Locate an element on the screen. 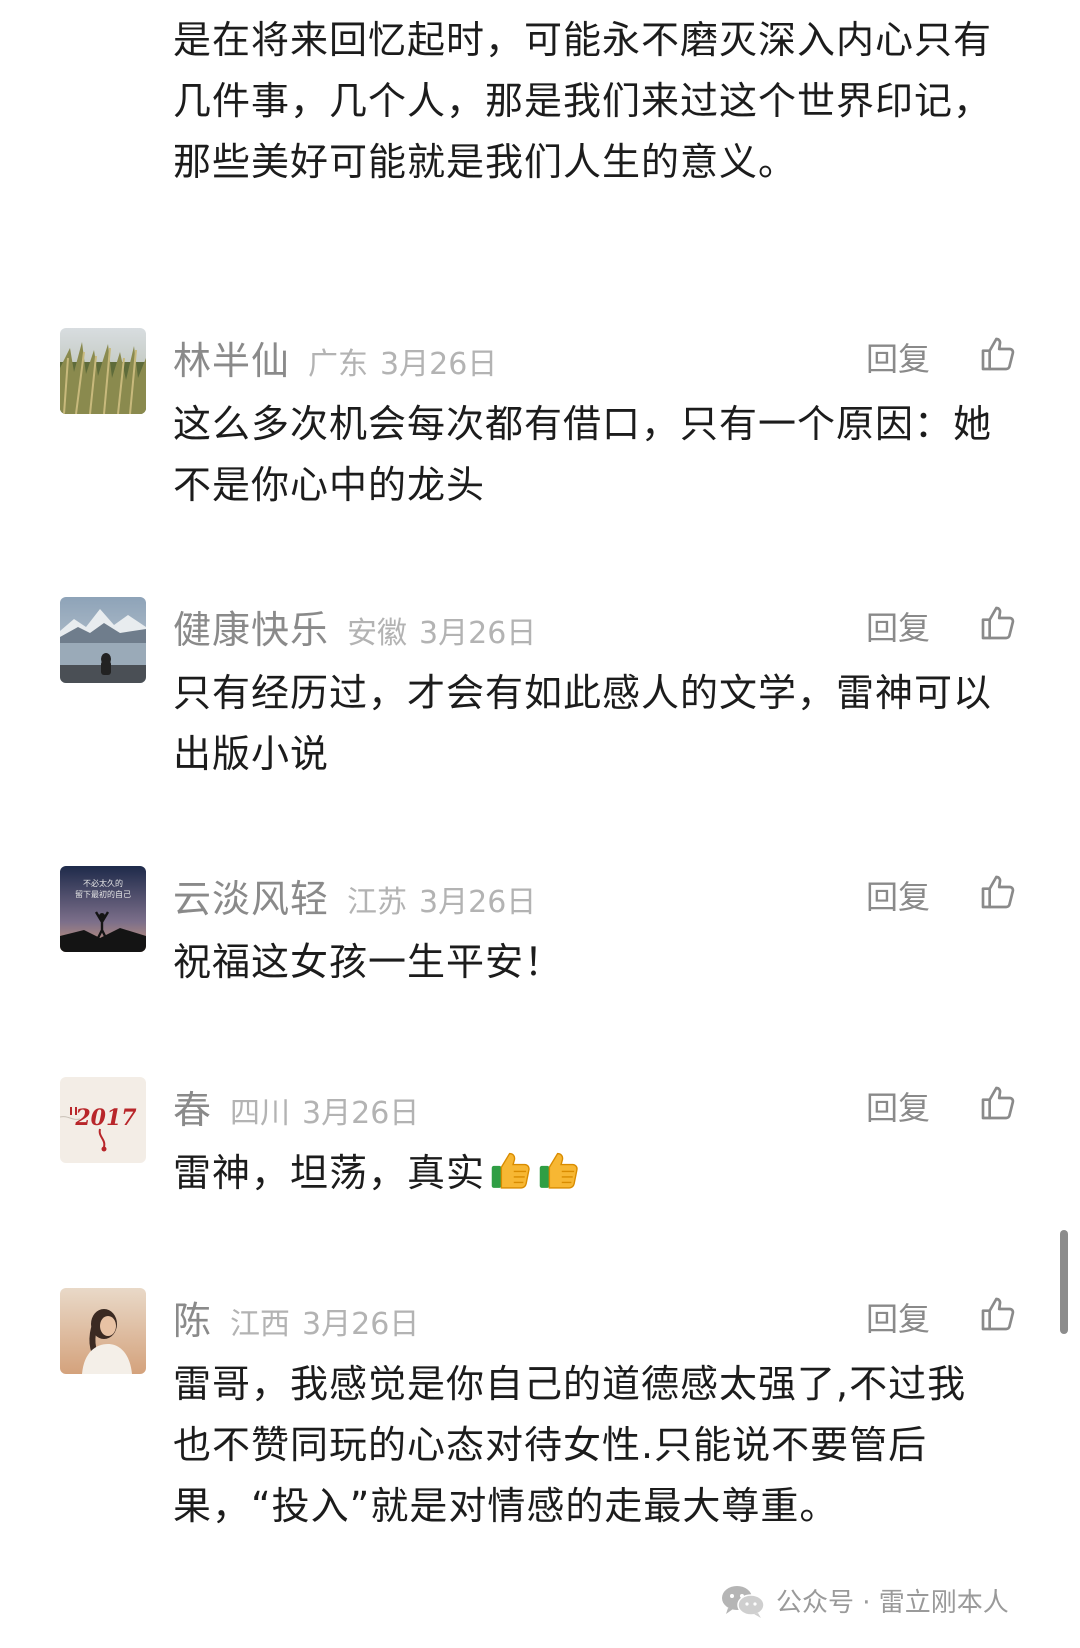  avatar-caption-line-2: 留下最初的自己 is located at coordinates (103, 894).